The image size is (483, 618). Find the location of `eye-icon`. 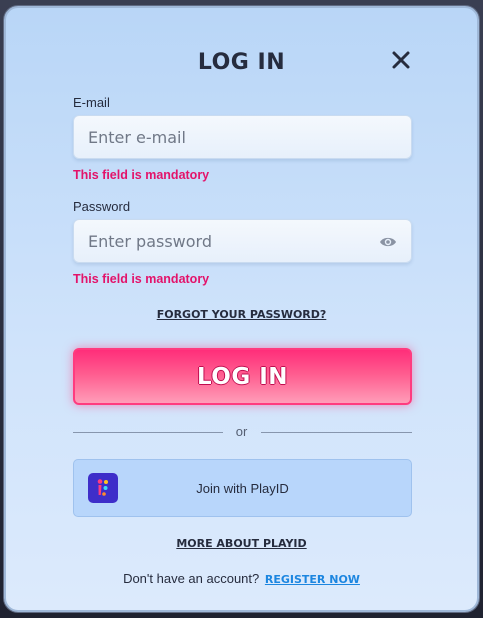

eye-icon is located at coordinates (388, 242).